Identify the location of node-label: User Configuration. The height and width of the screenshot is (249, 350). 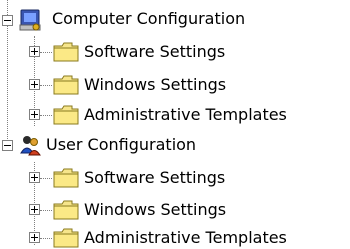
(121, 145).